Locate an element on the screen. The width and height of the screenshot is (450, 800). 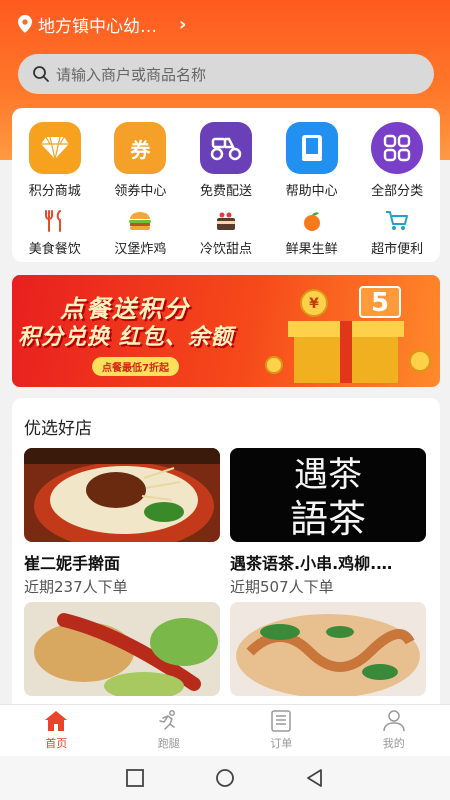
scooter-icon is located at coordinates (225, 148).